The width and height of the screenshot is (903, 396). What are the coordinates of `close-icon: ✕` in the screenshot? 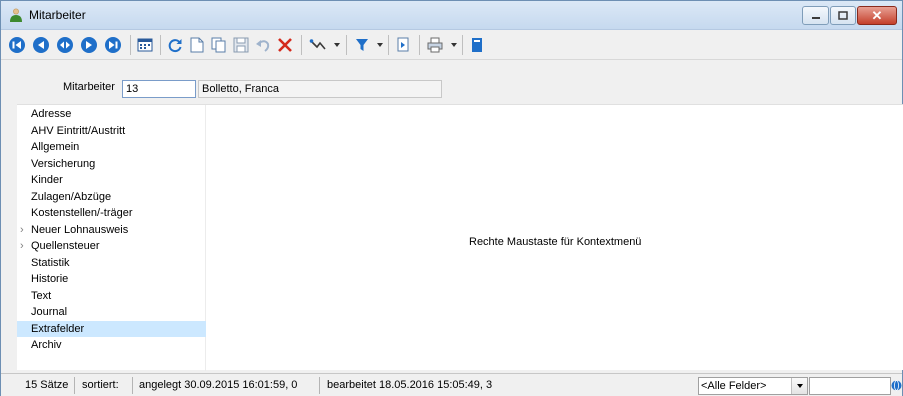 It's located at (877, 15).